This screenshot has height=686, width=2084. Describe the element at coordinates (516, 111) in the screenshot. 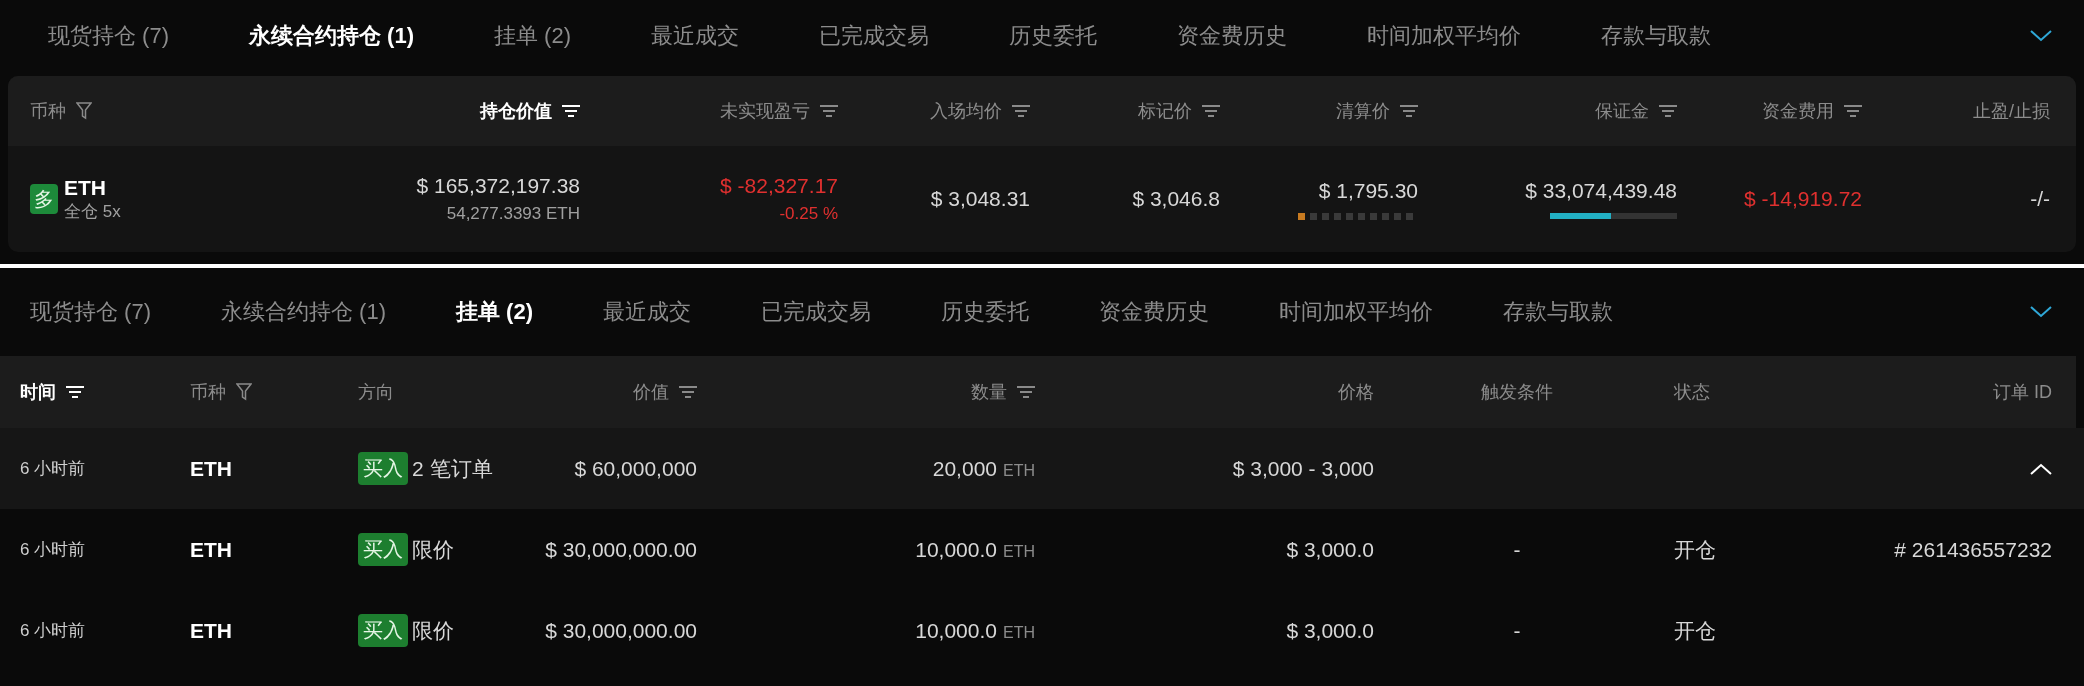

I see `column-header: 持仓价值` at that location.